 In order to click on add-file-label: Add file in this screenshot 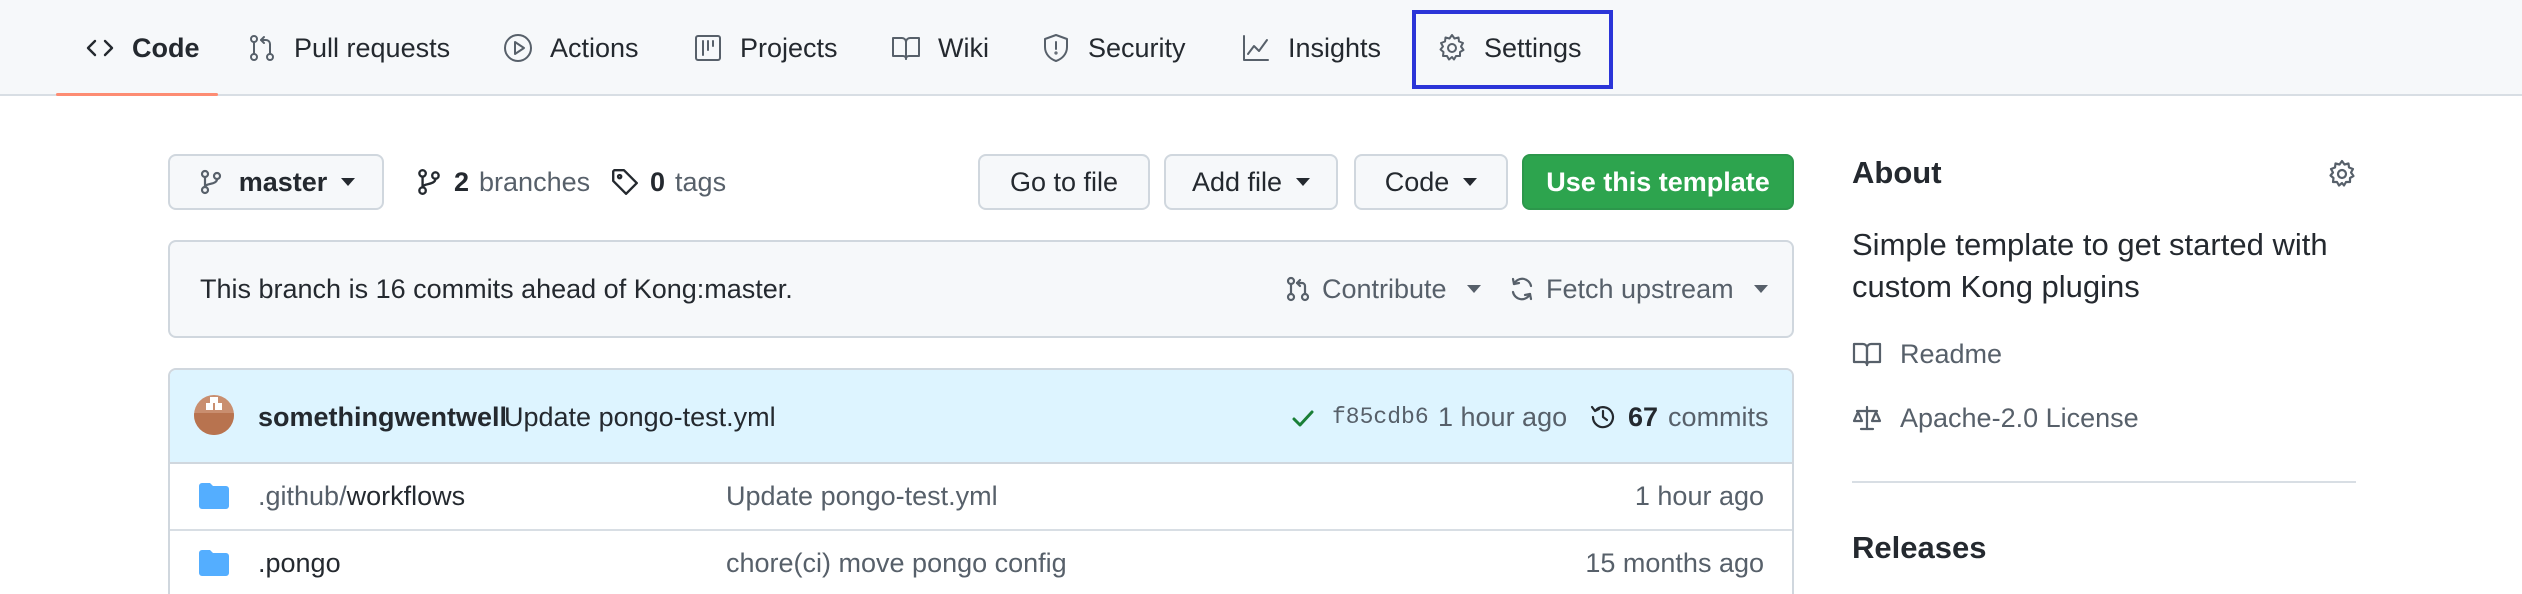, I will do `click(1237, 181)`.